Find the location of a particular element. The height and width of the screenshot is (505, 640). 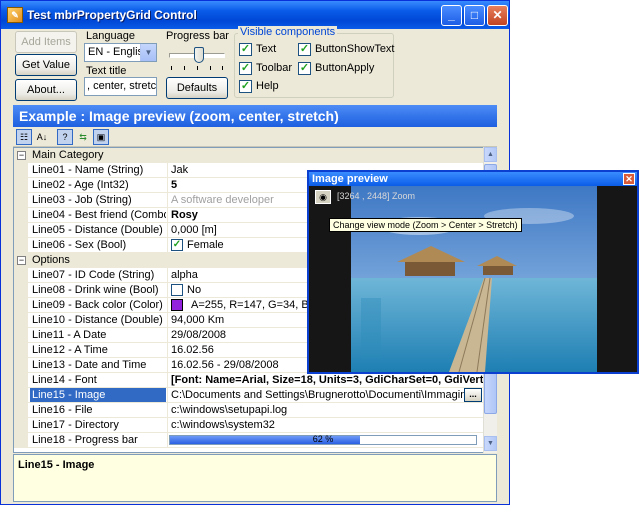

property-name: Line04 - Best friend (Combo list) is located at coordinates (98, 215).